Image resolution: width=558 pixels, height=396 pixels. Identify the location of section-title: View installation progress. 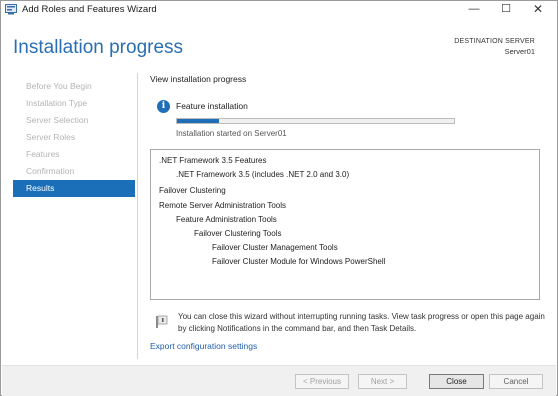
(198, 79).